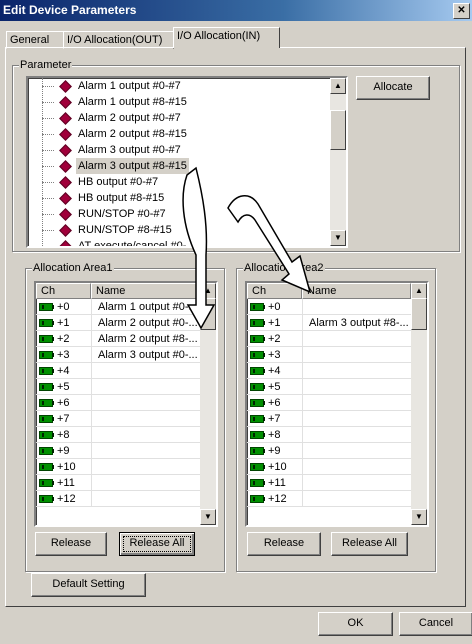 The image size is (472, 644). What do you see at coordinates (199, 248) in the screenshot?
I see `drag-arrow-left` at bounding box center [199, 248].